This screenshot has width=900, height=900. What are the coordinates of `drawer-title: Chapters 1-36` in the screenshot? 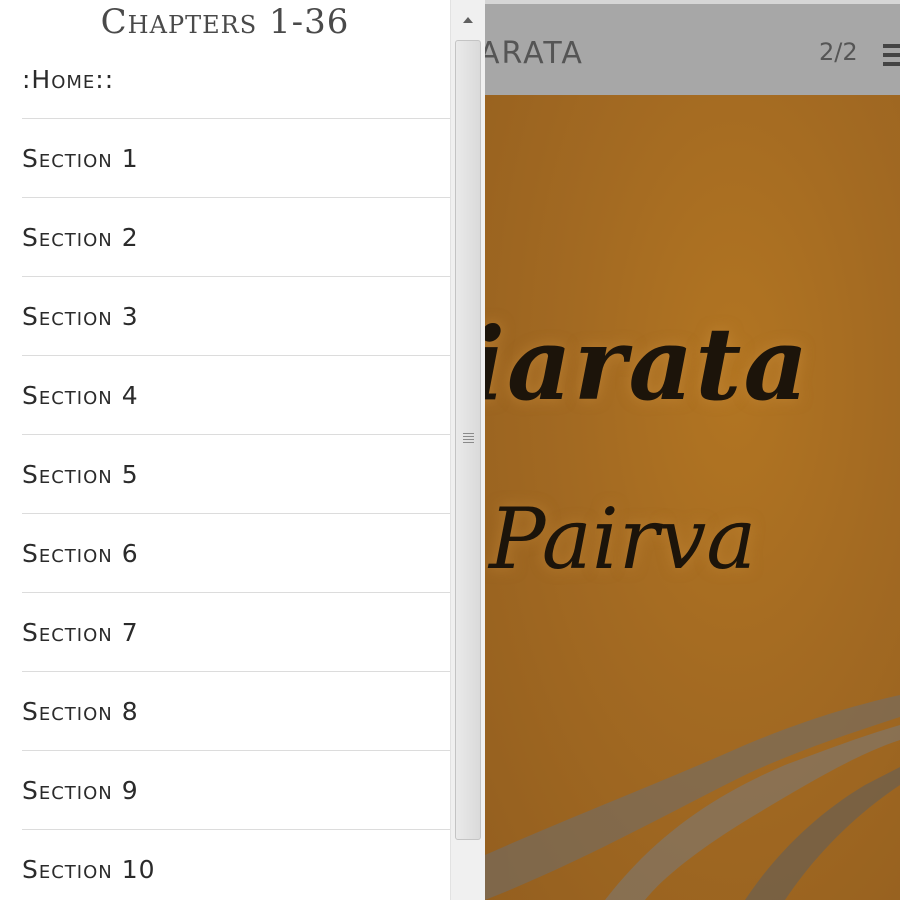 It's located at (225, 22).